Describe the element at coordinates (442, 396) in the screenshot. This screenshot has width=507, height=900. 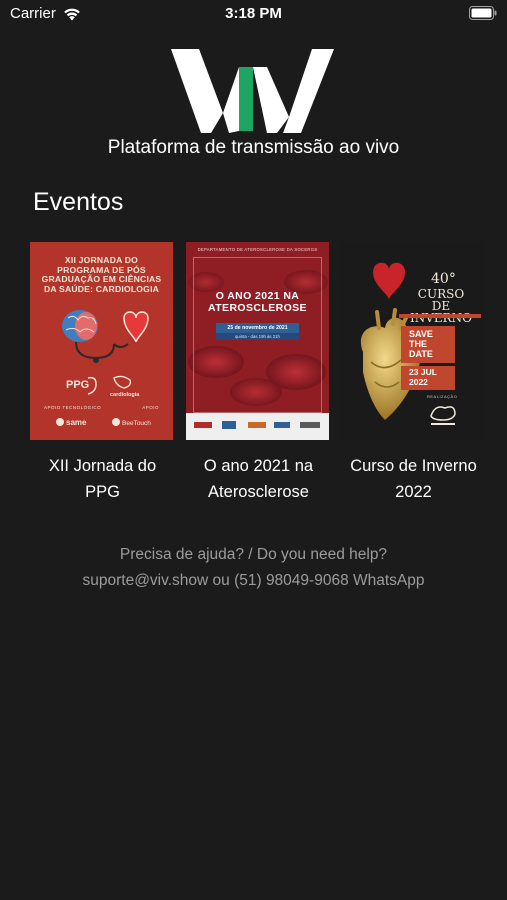
I see `realization-label: REALIZAÇÃO` at that location.